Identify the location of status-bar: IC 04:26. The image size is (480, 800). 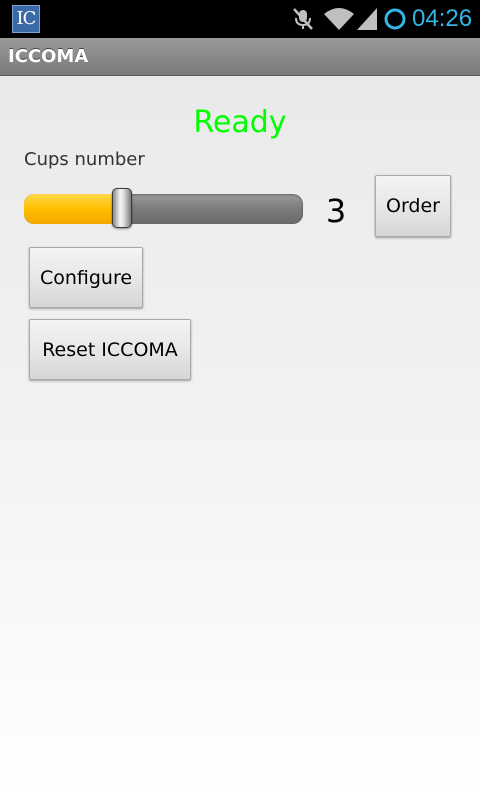
(240, 19).